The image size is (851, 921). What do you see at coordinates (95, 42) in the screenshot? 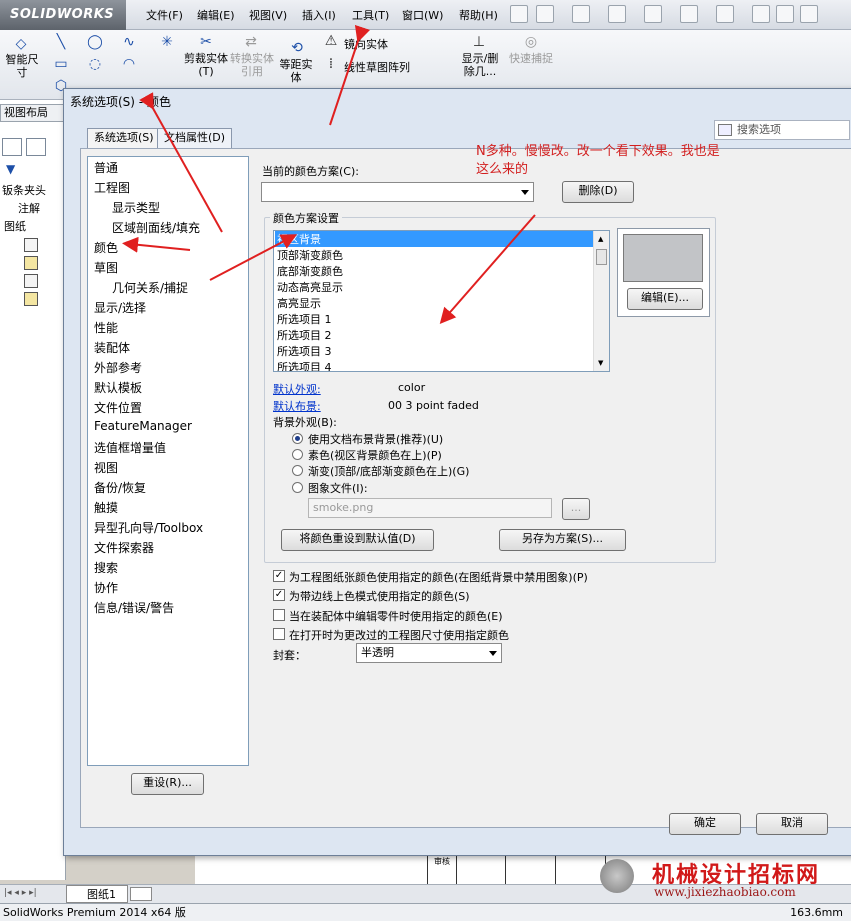
I see `circle-icon: ◯` at bounding box center [95, 42].